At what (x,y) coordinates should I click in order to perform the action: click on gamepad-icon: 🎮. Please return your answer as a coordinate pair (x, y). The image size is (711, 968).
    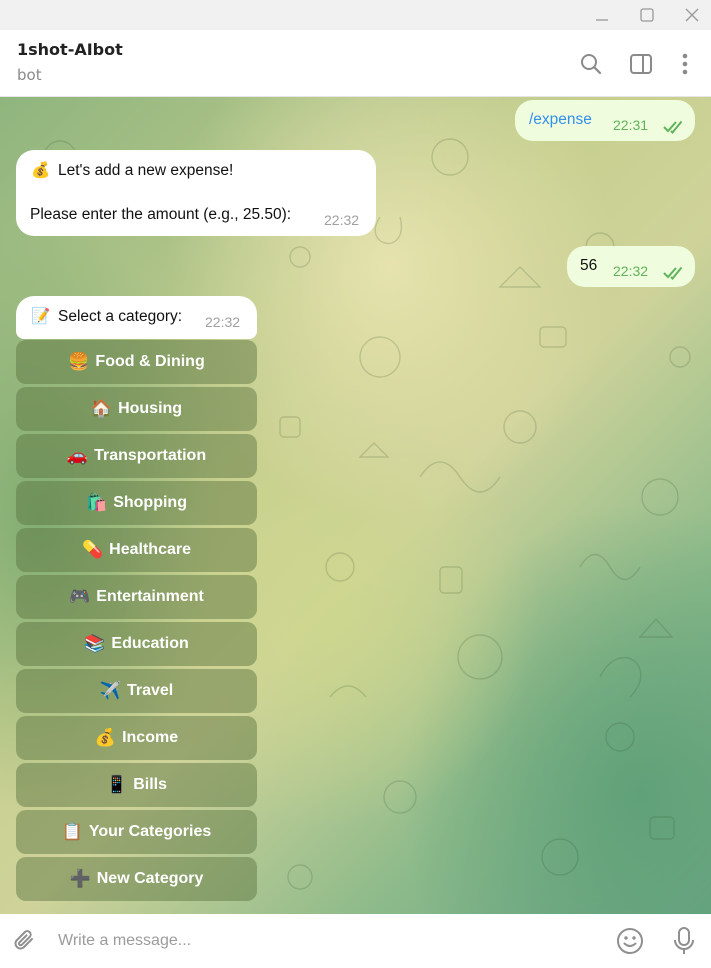
    Looking at the image, I should click on (80, 596).